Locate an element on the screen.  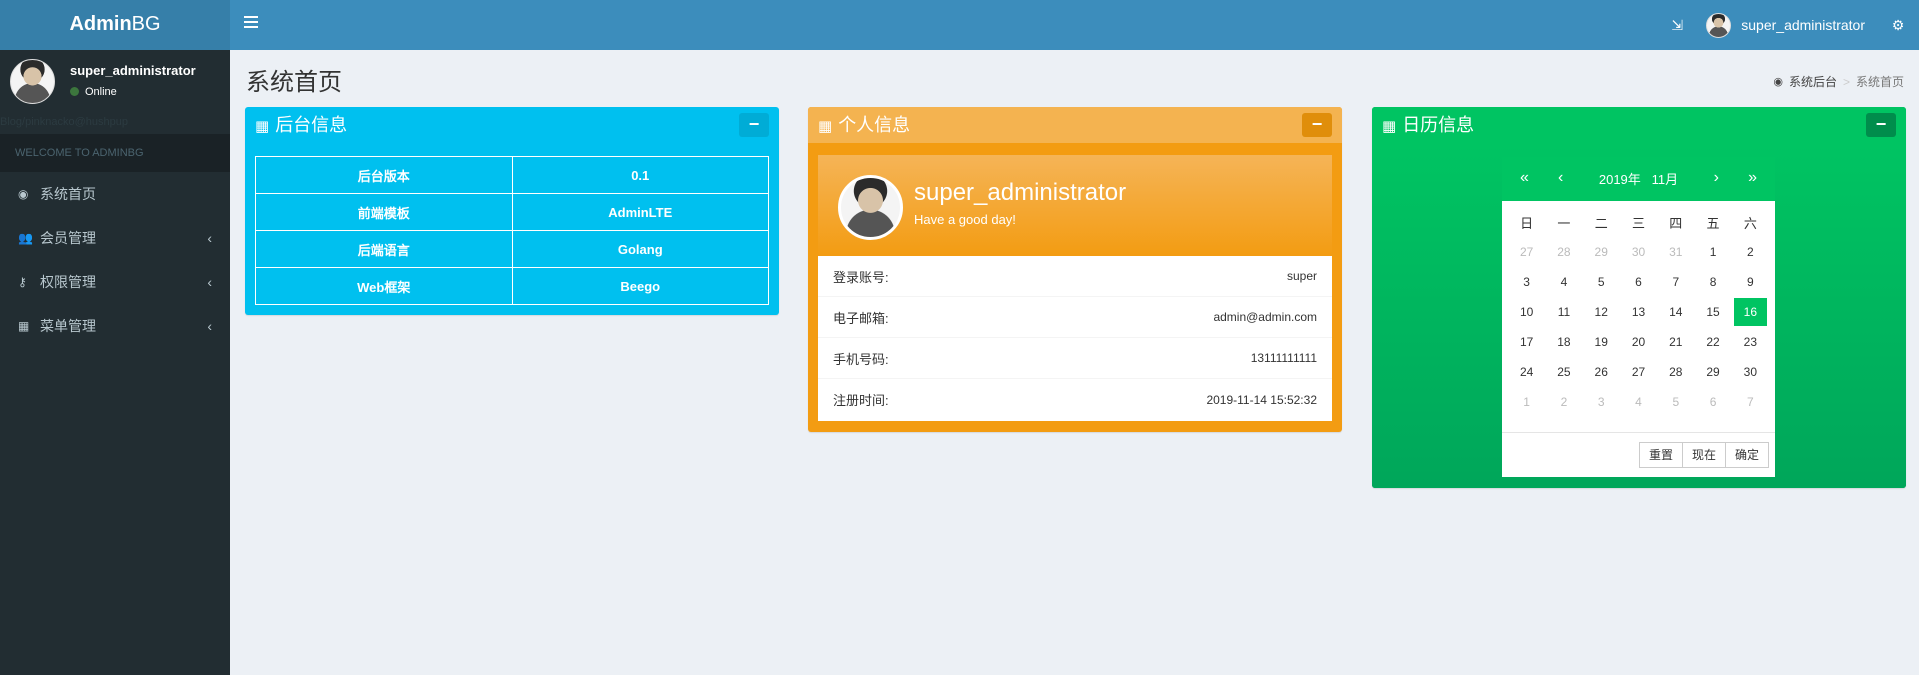
calendar-day: 14 is located at coordinates (1675, 312).